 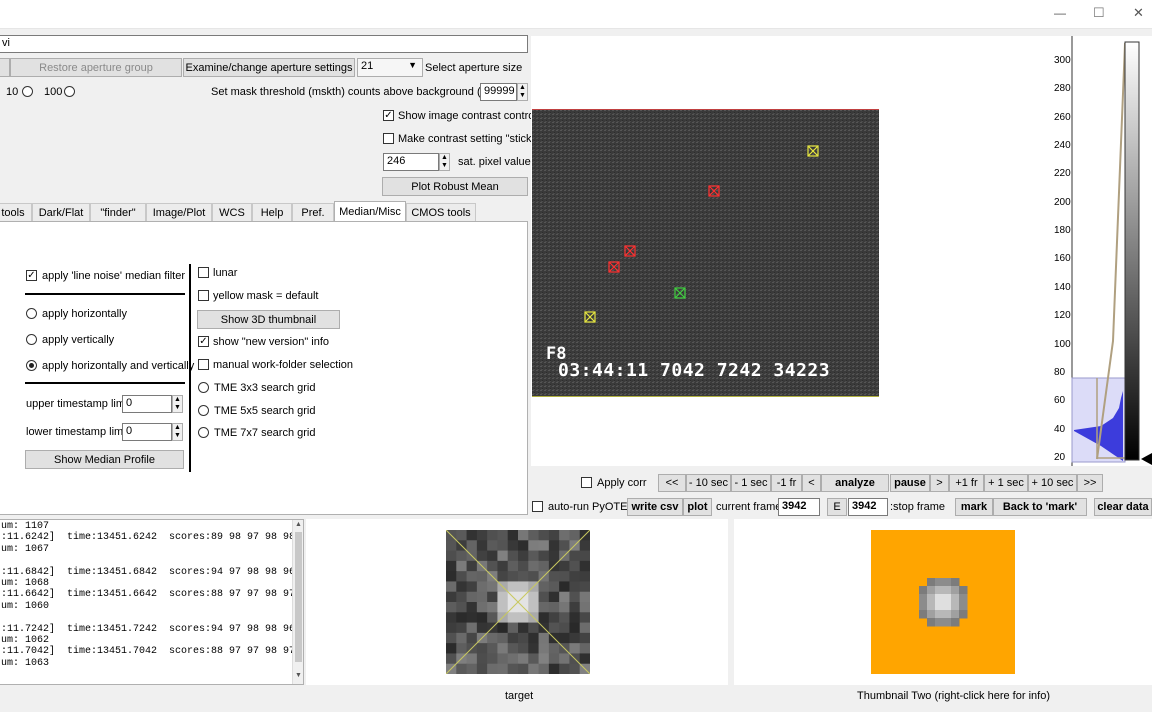 I want to click on vertical-separator, so click(x=190, y=368).